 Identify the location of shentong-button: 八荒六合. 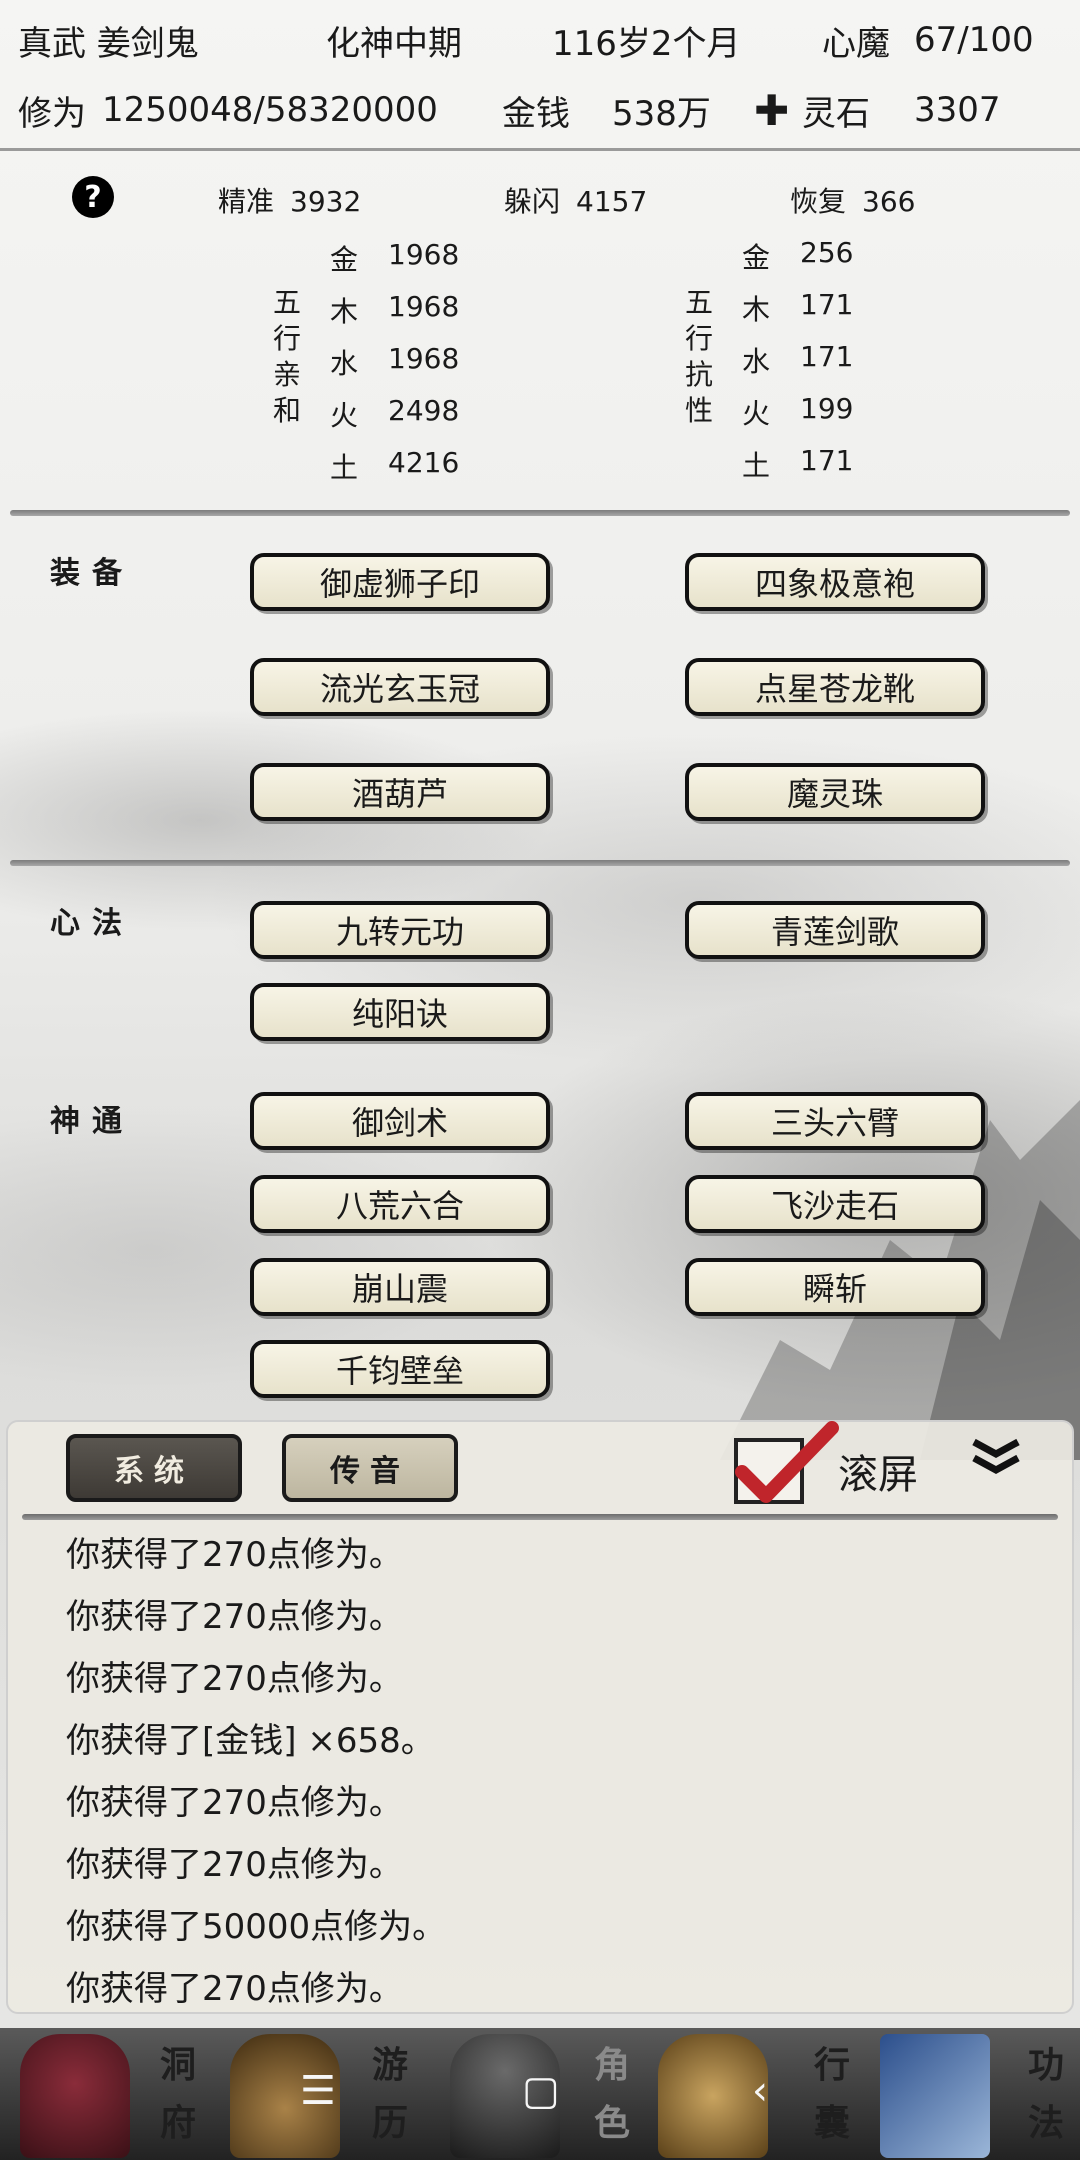
(400, 1204).